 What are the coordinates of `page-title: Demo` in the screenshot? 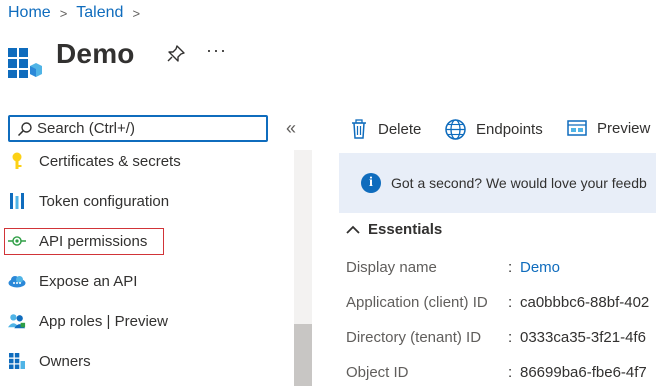 It's located at (95, 53).